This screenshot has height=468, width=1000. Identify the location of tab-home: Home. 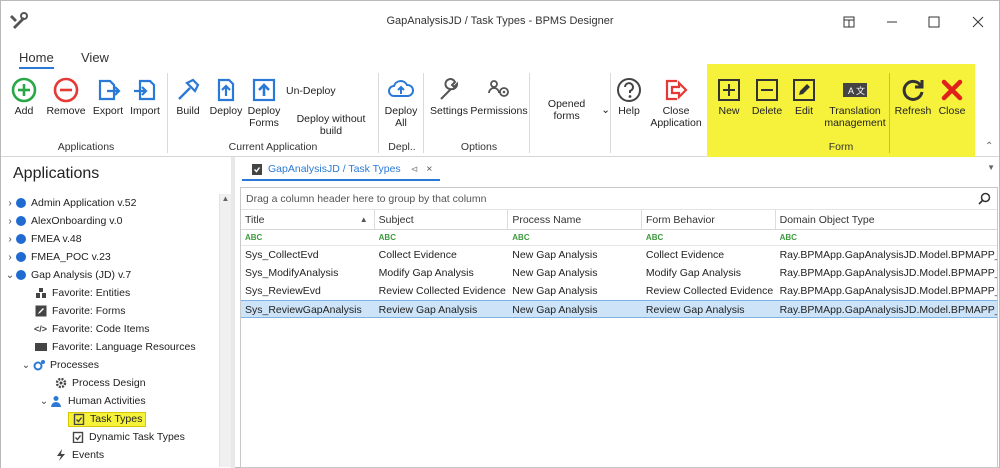
(36, 59).